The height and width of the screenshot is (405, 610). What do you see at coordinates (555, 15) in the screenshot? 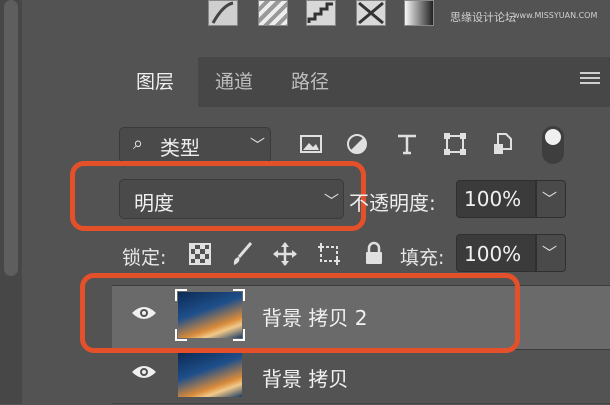
I see `watermark-url: www.MISSYUAN.COM` at bounding box center [555, 15].